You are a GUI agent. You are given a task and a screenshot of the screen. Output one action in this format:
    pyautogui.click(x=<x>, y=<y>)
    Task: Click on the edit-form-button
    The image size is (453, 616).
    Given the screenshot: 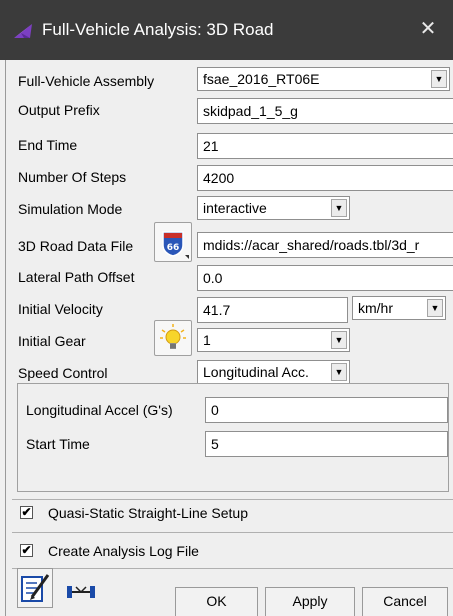 What is the action you would take?
    pyautogui.click(x=35, y=588)
    